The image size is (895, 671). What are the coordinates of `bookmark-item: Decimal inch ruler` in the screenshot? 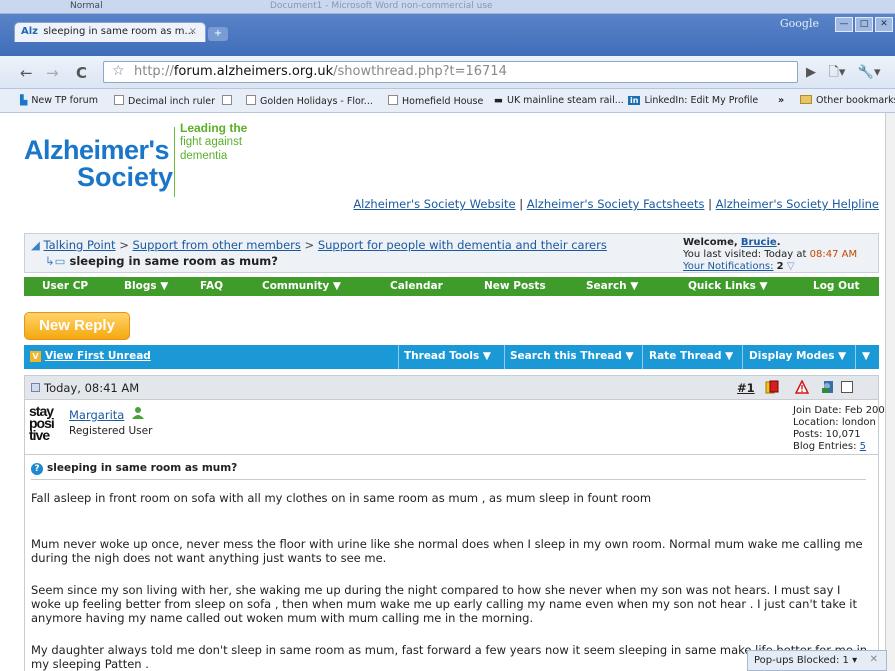 It's located at (164, 101).